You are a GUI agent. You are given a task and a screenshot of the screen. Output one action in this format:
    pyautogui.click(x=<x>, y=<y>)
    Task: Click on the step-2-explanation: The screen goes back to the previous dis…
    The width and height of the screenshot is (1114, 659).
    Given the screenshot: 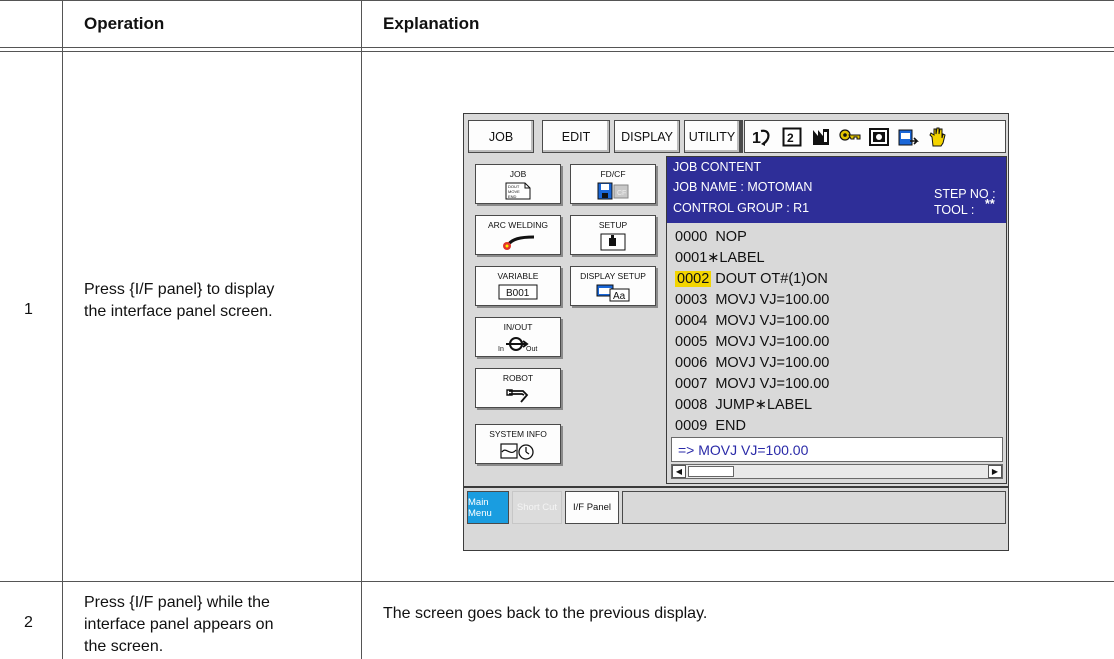 What is the action you would take?
    pyautogui.click(x=545, y=613)
    